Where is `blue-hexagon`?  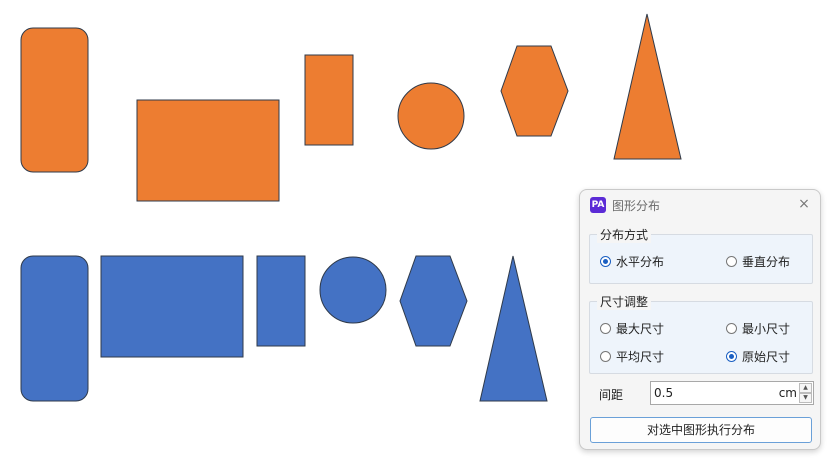
blue-hexagon is located at coordinates (433, 301).